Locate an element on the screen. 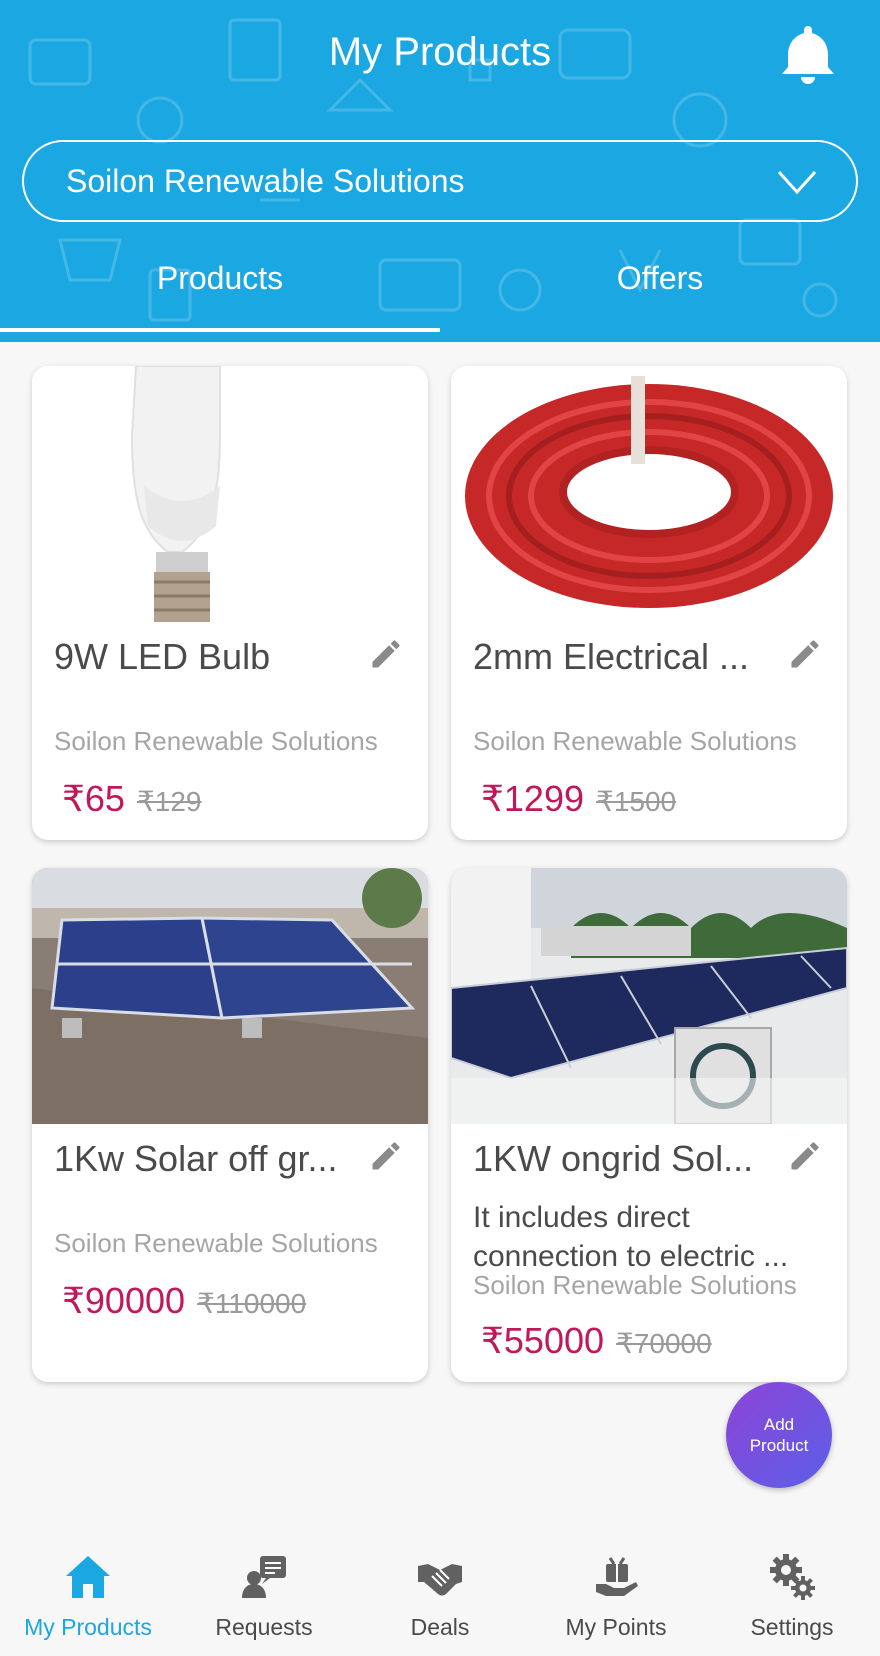 This screenshot has height=1656, width=880. nav-label: Requests is located at coordinates (264, 1627).